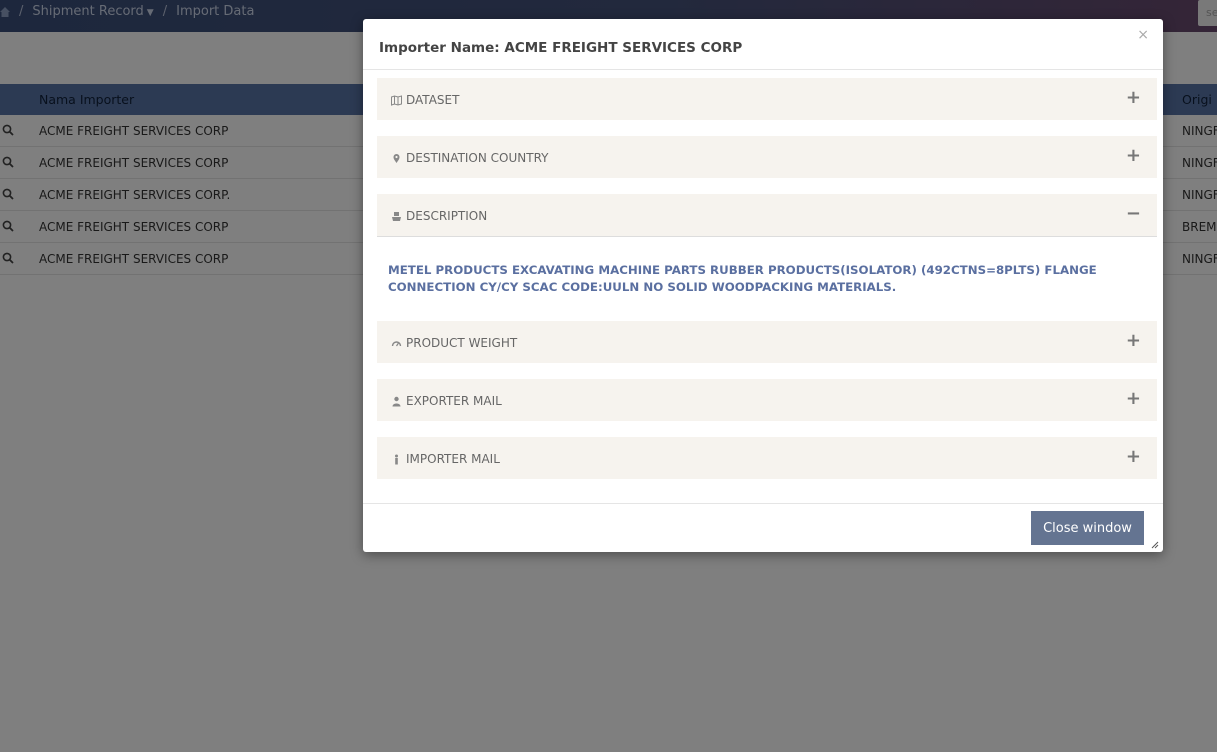 This screenshot has height=752, width=1217. What do you see at coordinates (396, 343) in the screenshot?
I see `dashboard-icon` at bounding box center [396, 343].